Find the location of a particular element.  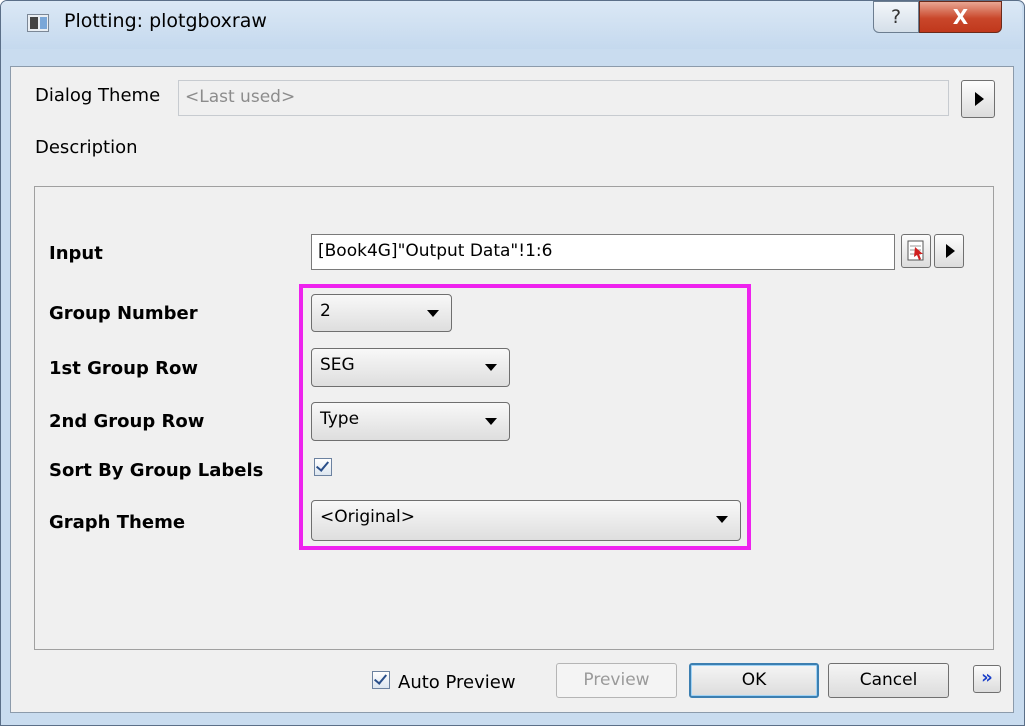

close-icon: X is located at coordinates (960, 17).